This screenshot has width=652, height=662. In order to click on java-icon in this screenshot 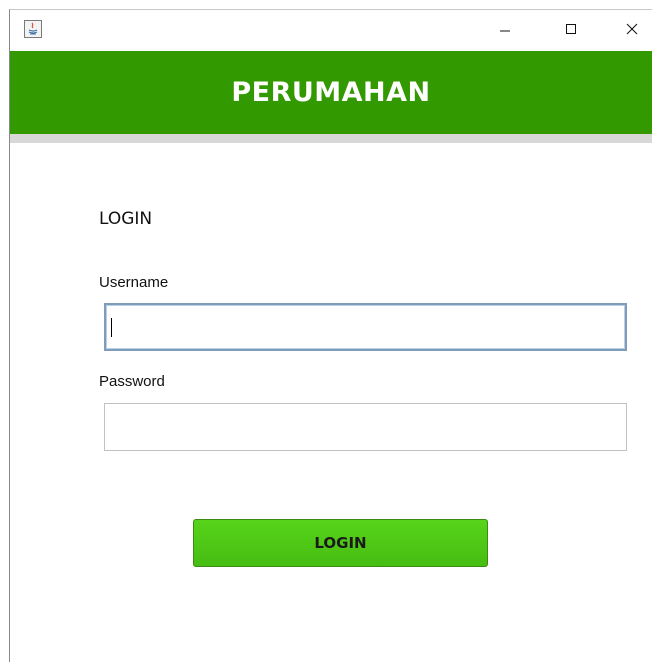, I will do `click(33, 29)`.